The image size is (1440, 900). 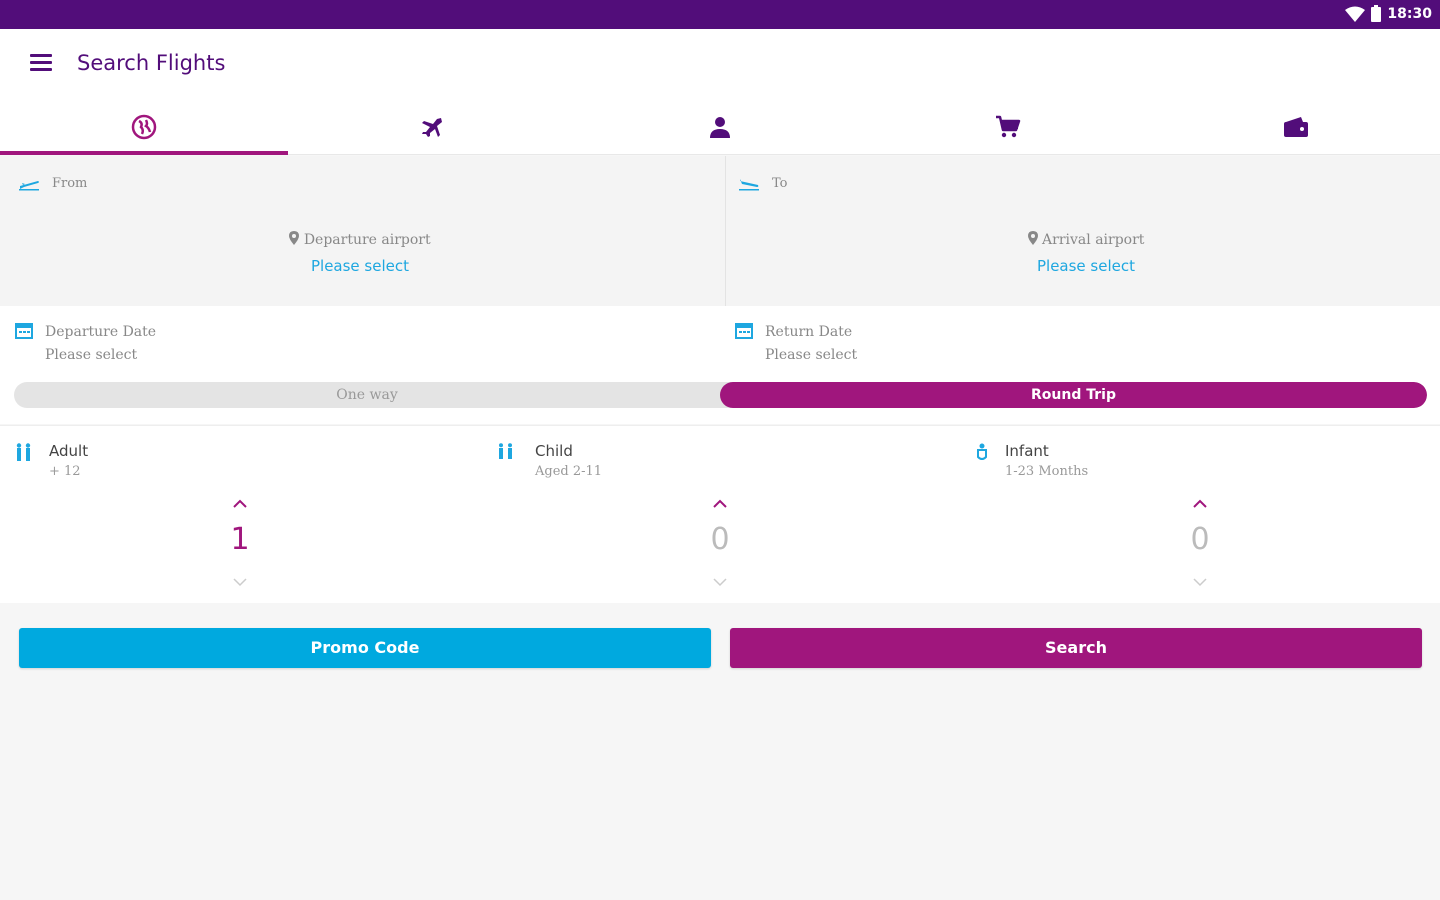 I want to click on airplane-icon, so click(x=432, y=127).